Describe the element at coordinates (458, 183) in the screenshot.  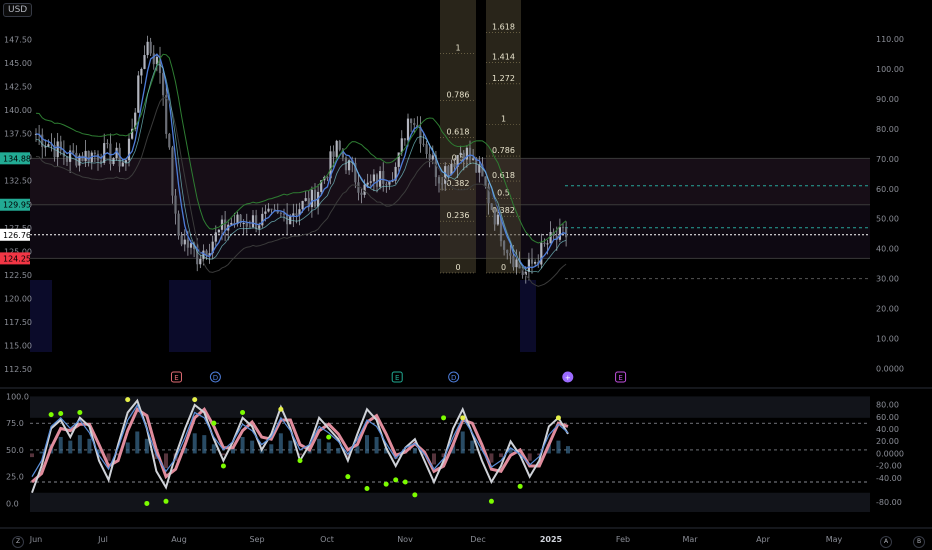
I see `fib-left-level-label: 0.382` at that location.